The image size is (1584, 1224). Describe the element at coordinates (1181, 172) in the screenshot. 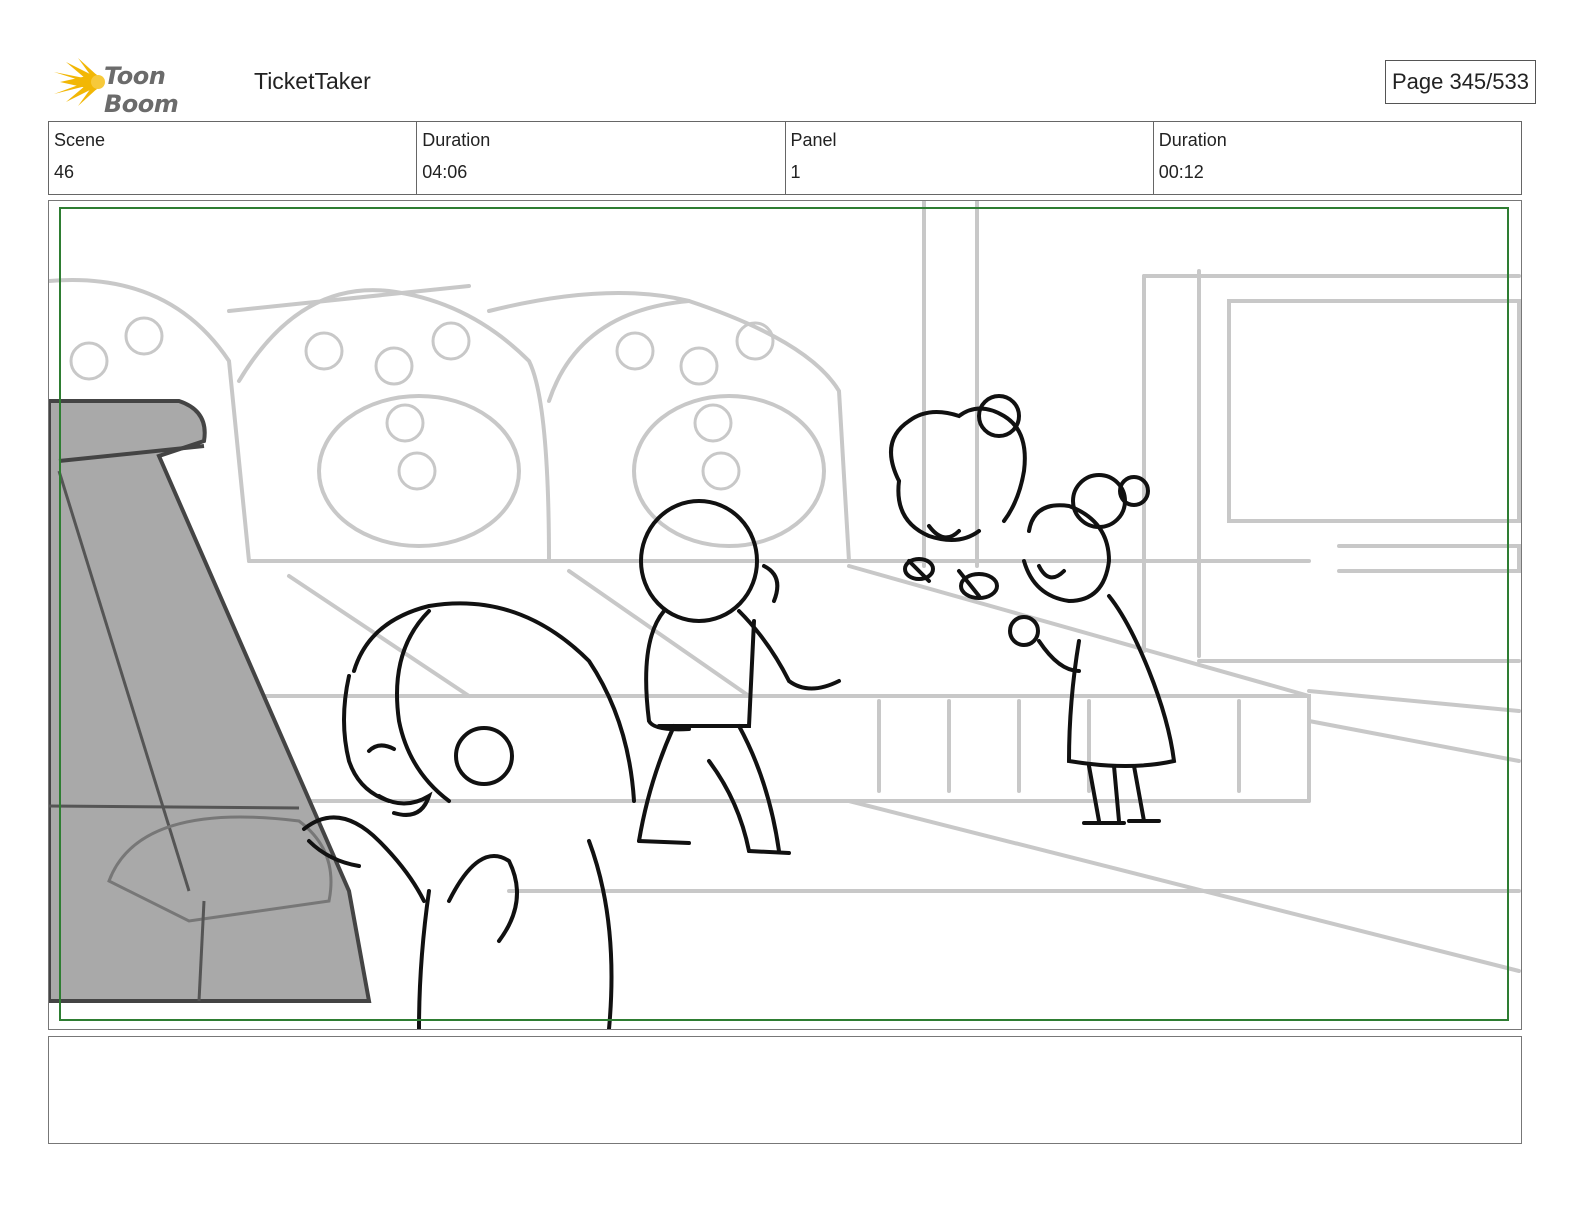

I see `panel-duration-value: 00:12` at that location.